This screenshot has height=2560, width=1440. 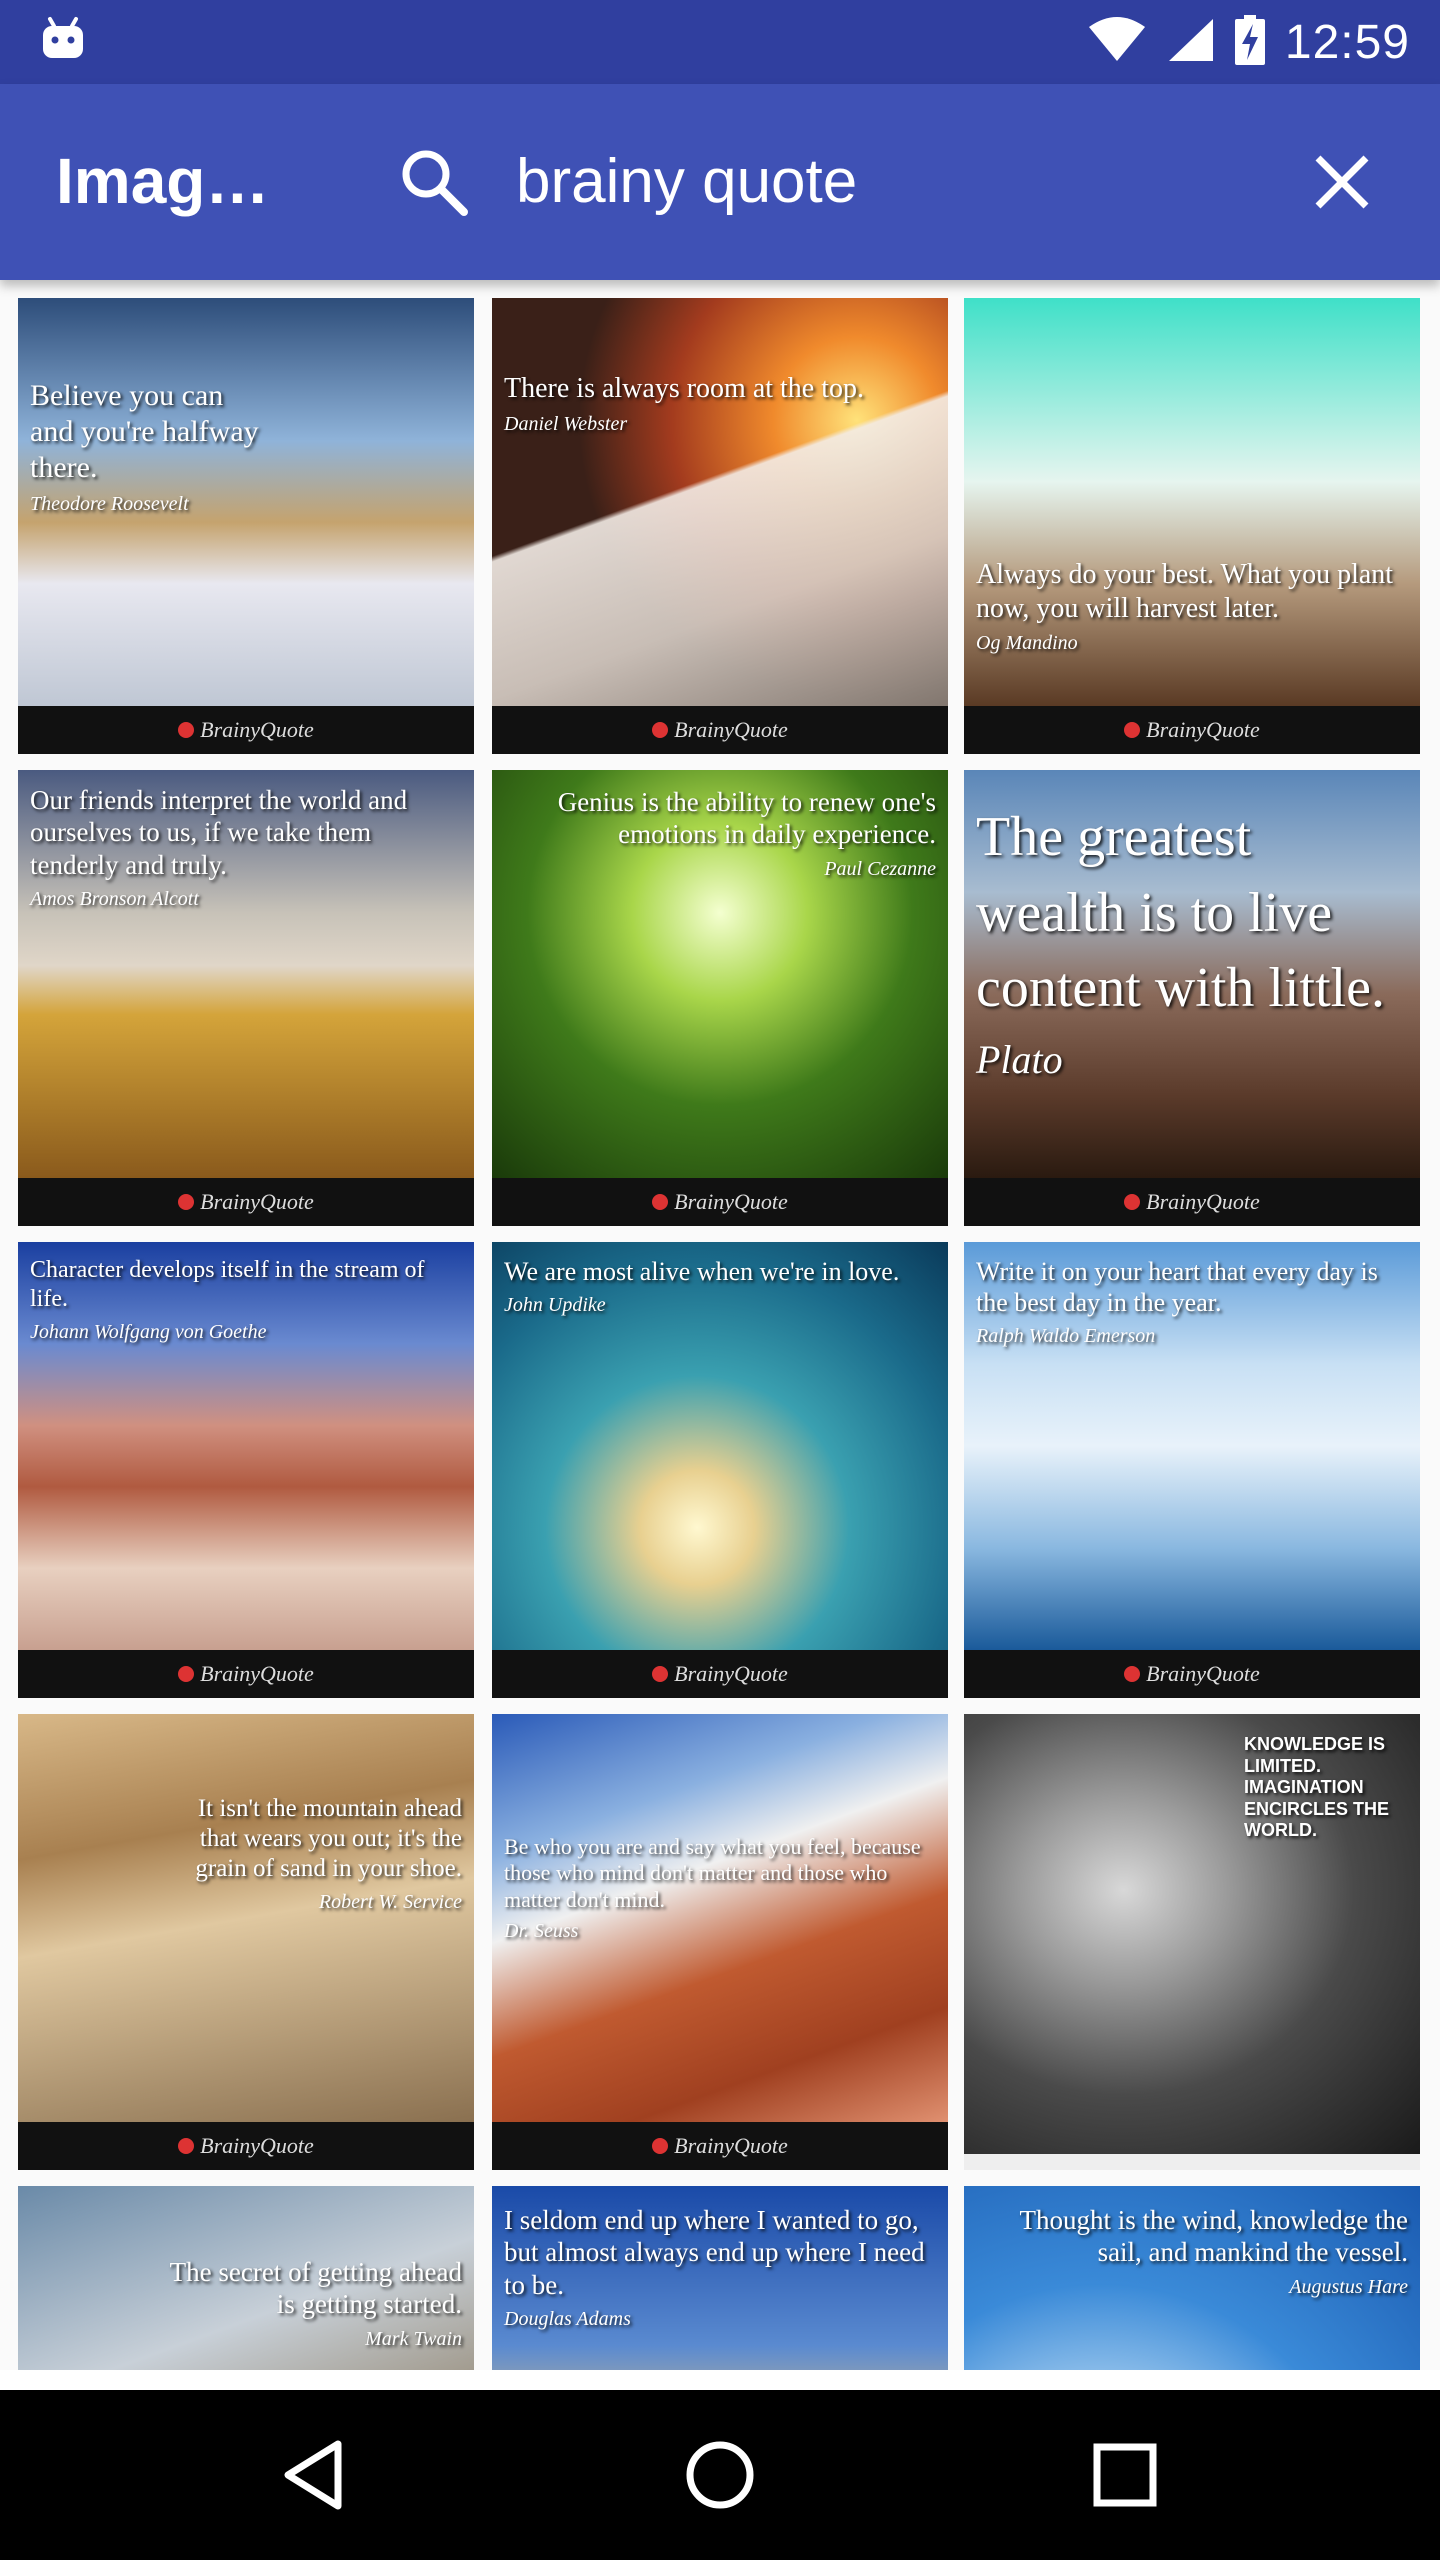 What do you see at coordinates (63, 41) in the screenshot?
I see `android-icon` at bounding box center [63, 41].